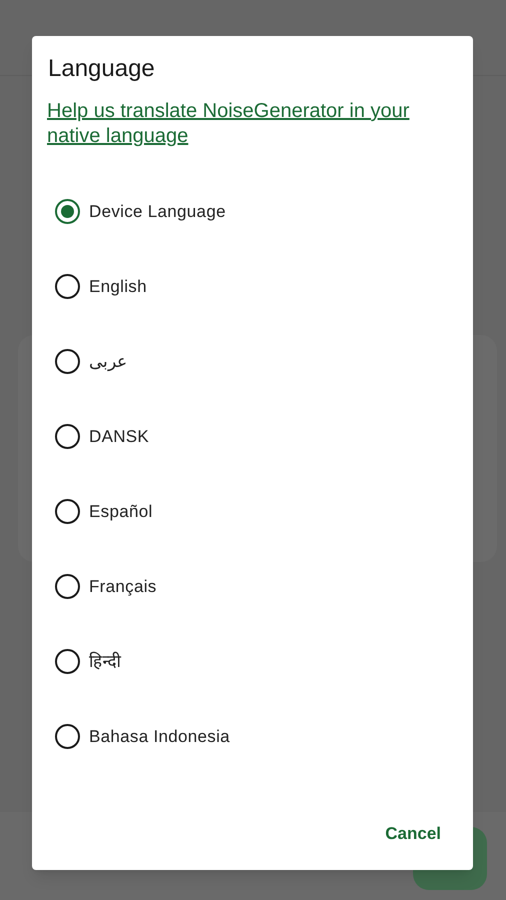 The image size is (506, 900). Describe the element at coordinates (413, 833) in the screenshot. I see `cancel-button: Cancel` at that location.